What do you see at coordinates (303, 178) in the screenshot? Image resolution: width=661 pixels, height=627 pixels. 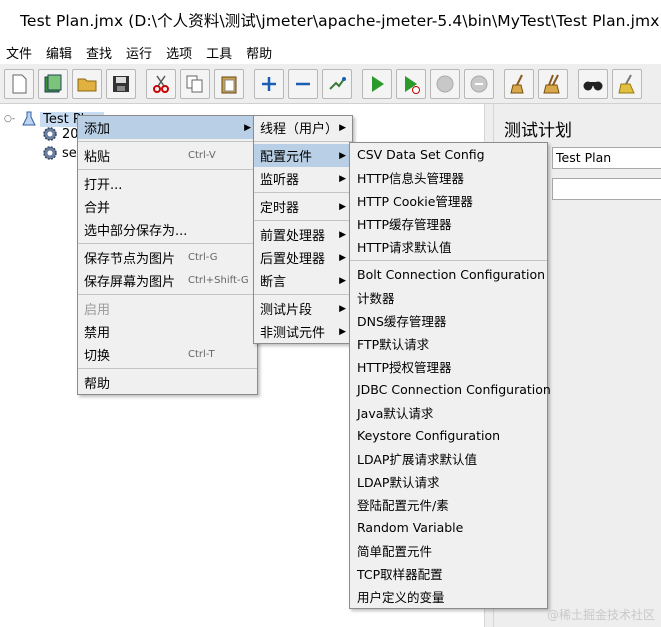 I see `menu-item-listener: 监听器 ▶` at bounding box center [303, 178].